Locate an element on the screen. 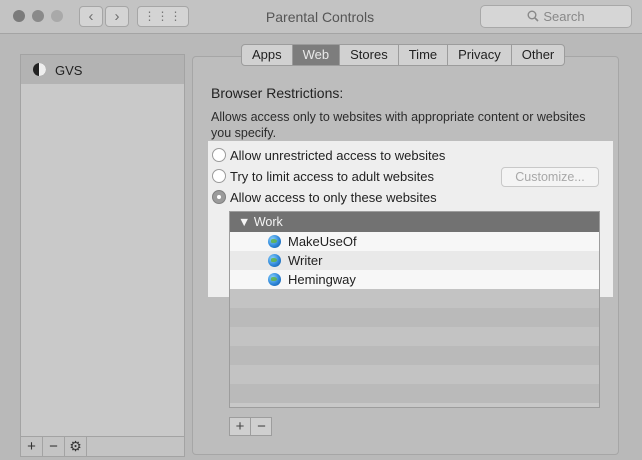 This screenshot has width=642, height=460. zoom-window-button is located at coordinates (57, 16).